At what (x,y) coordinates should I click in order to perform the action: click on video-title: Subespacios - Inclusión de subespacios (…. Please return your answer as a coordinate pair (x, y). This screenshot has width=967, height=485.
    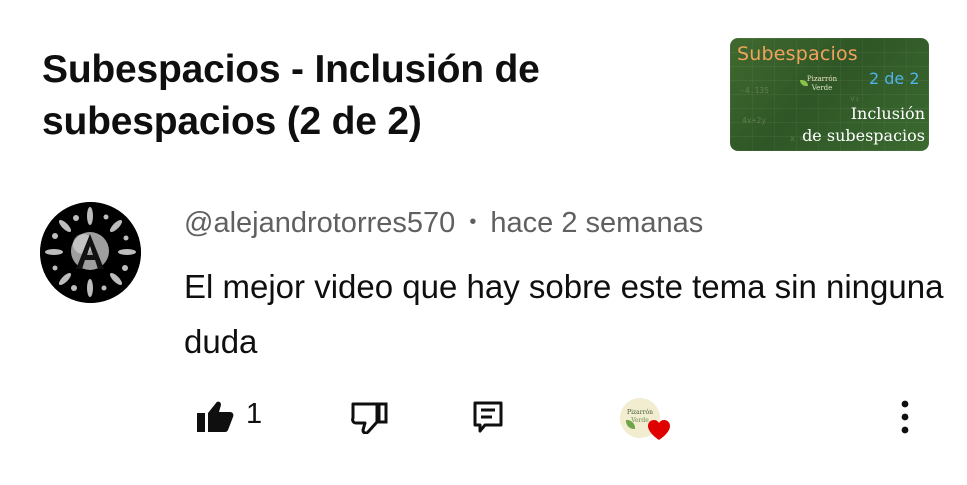
    Looking at the image, I should click on (362, 96).